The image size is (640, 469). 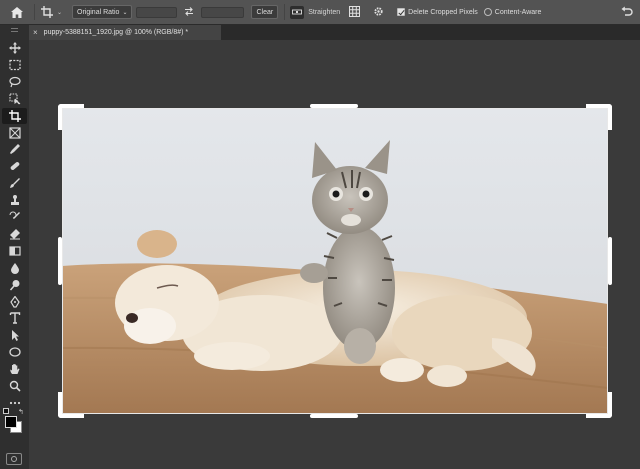 I want to click on tools-panel: ↰, so click(x=14, y=247).